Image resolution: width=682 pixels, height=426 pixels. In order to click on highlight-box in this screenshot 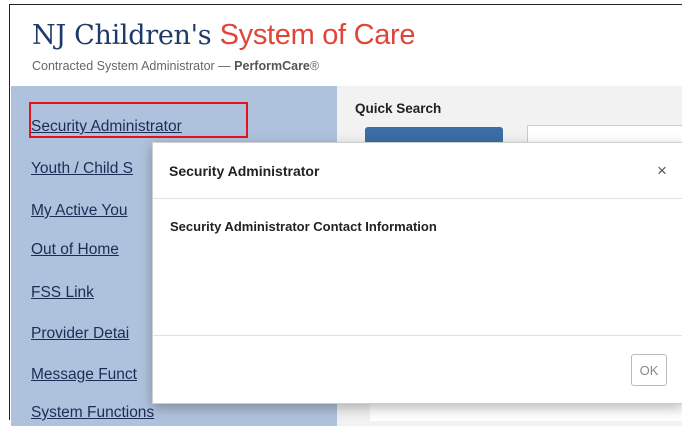, I will do `click(138, 120)`.